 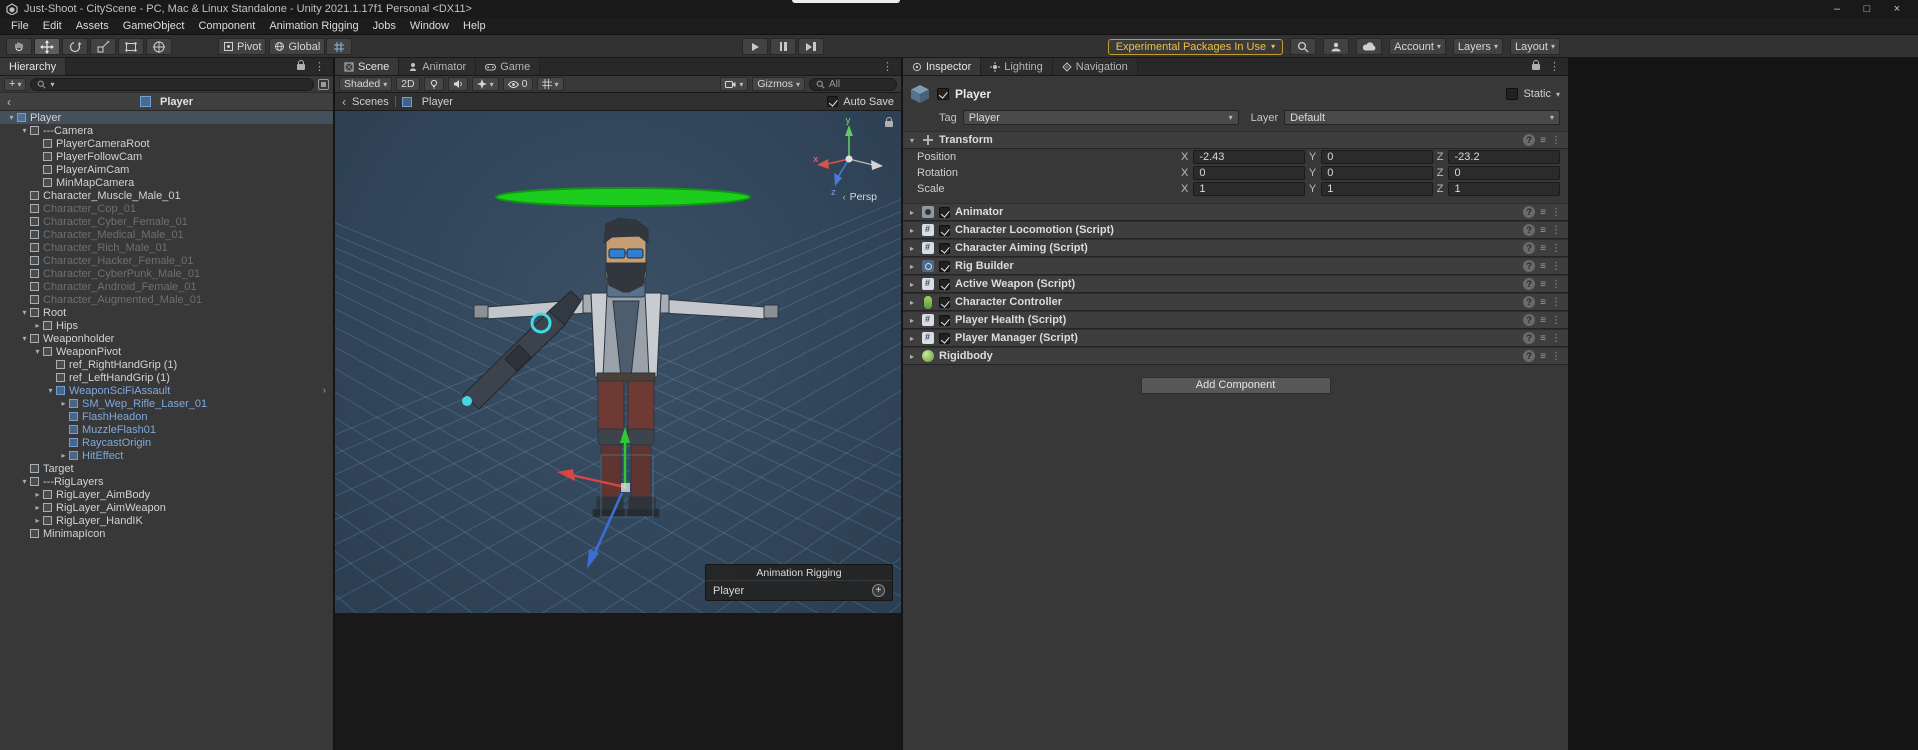 I want to click on gizmos-dropdown: Gizmos ▾, so click(x=778, y=84).